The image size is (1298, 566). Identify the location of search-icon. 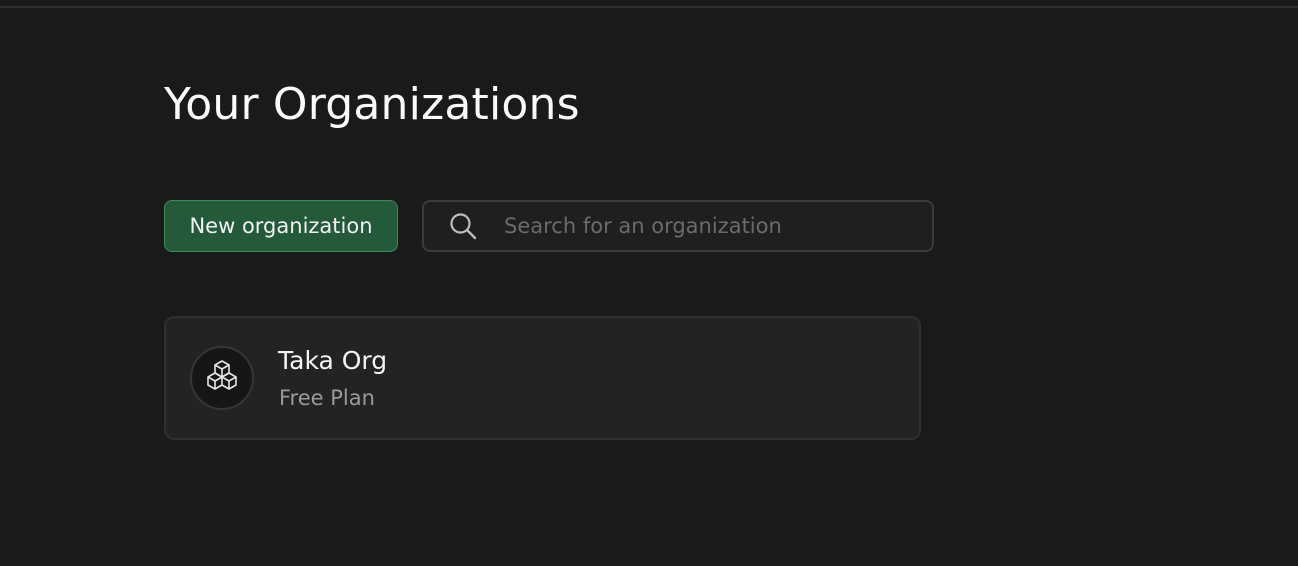
(463, 226).